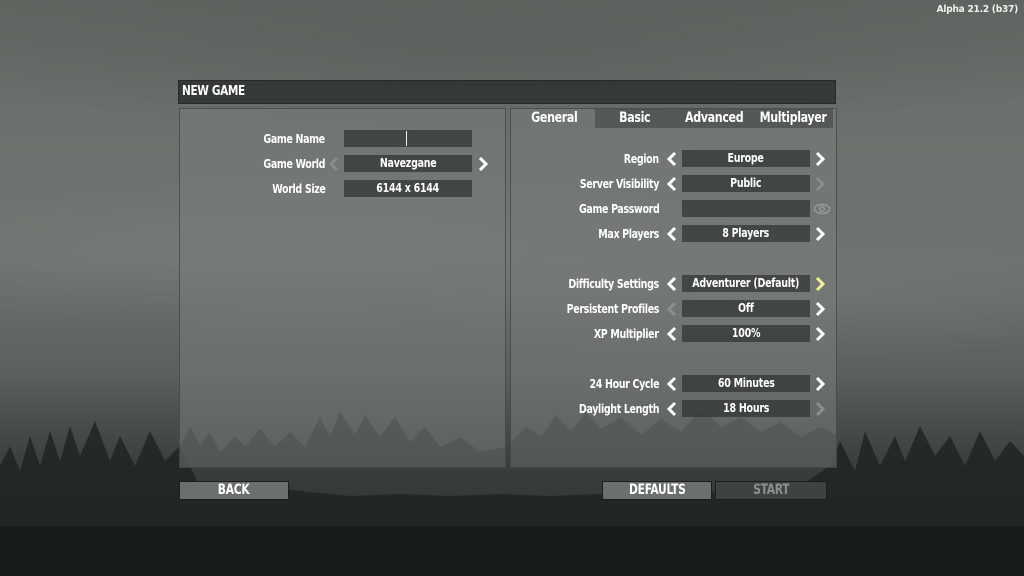 The height and width of the screenshot is (576, 1024). What do you see at coordinates (628, 234) in the screenshot?
I see `max-players-label: Max Players` at bounding box center [628, 234].